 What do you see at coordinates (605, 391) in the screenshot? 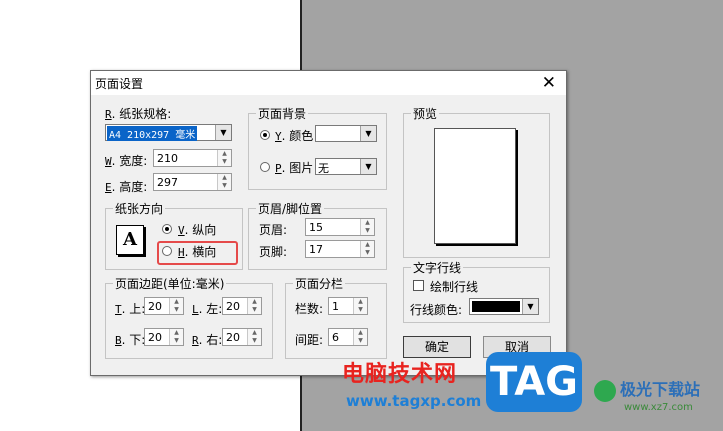
I see `watermark-globe-icon` at bounding box center [605, 391].